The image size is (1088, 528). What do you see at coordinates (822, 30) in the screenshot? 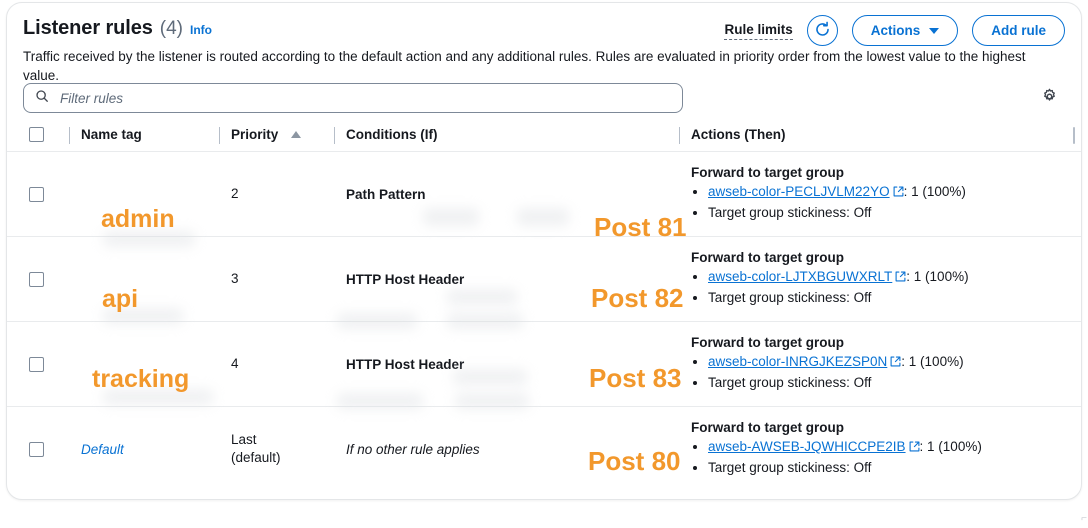
I see `refresh-button` at bounding box center [822, 30].